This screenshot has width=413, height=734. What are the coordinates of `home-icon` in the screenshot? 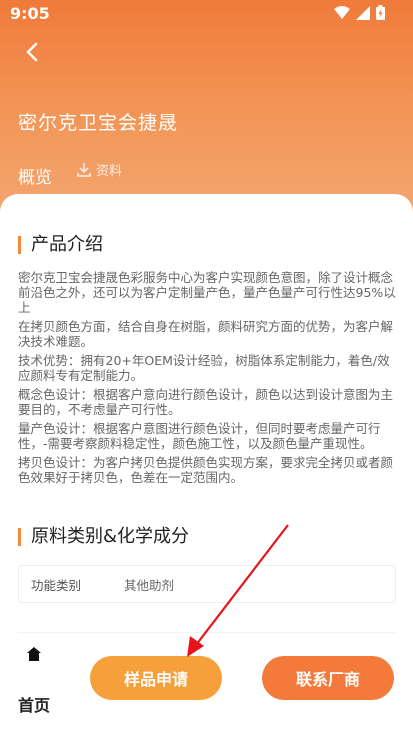 It's located at (34, 654).